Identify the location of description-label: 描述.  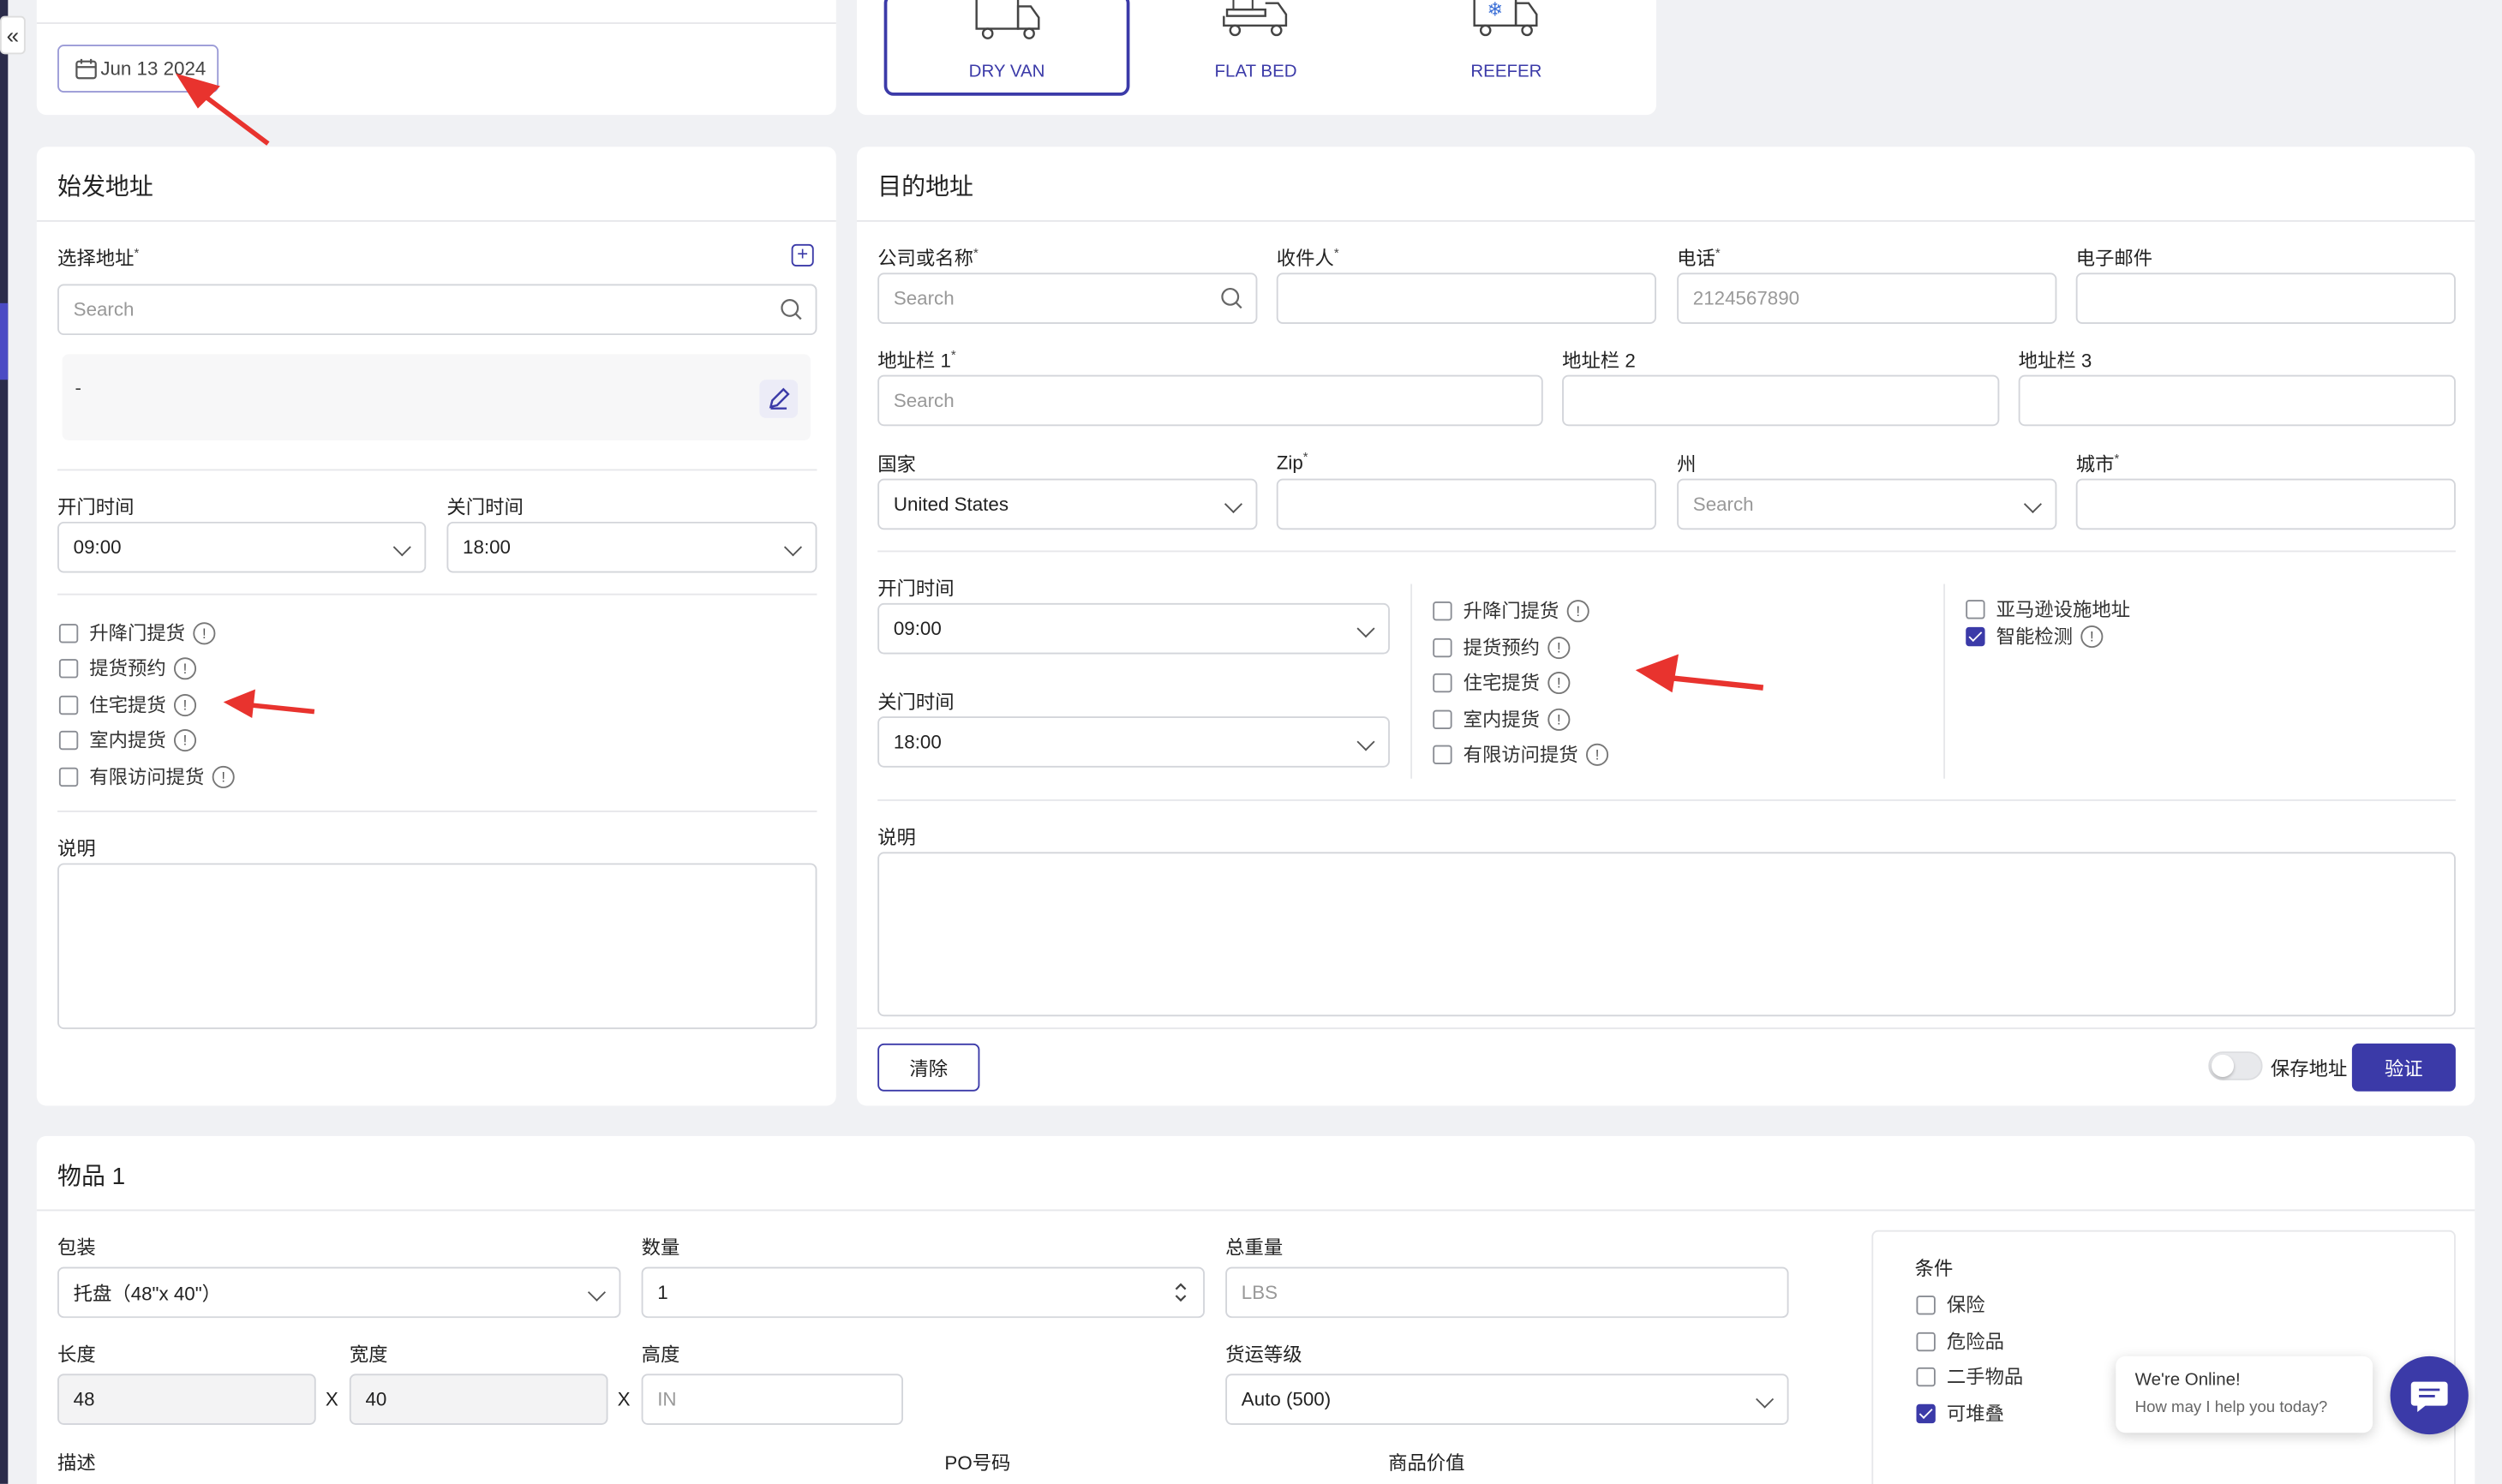
(76, 1463).